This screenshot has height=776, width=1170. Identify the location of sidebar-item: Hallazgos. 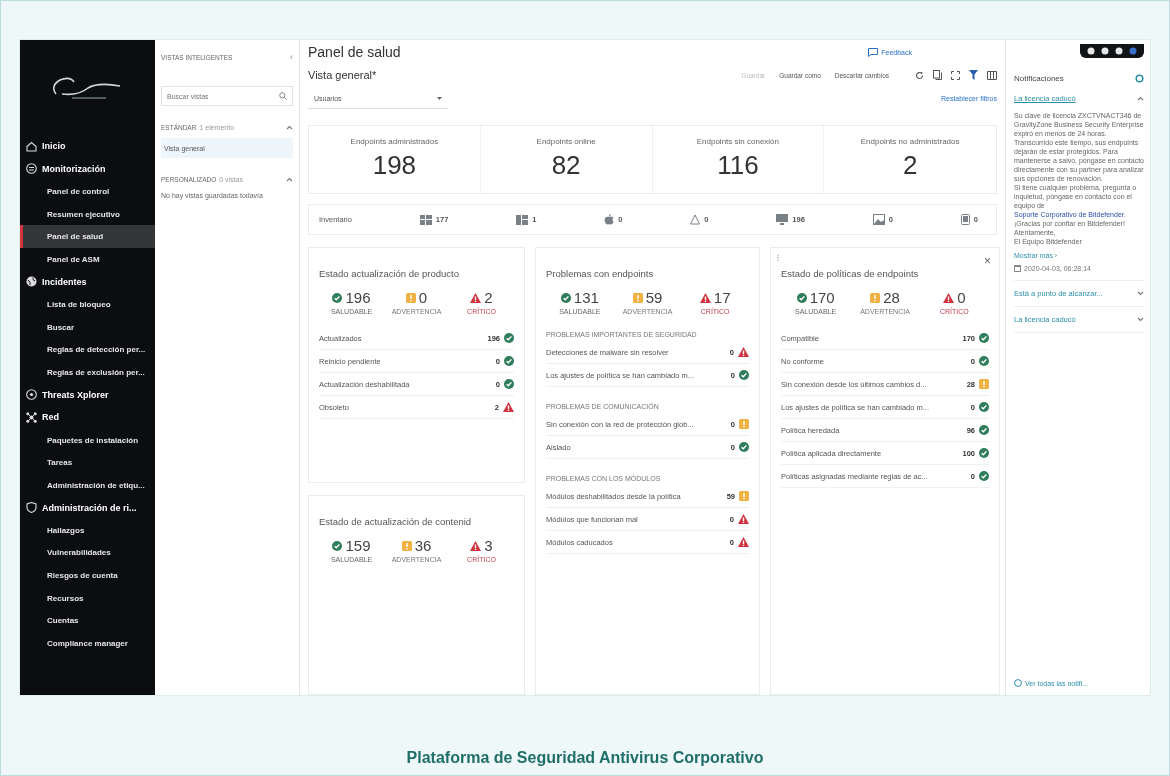
(87, 530).